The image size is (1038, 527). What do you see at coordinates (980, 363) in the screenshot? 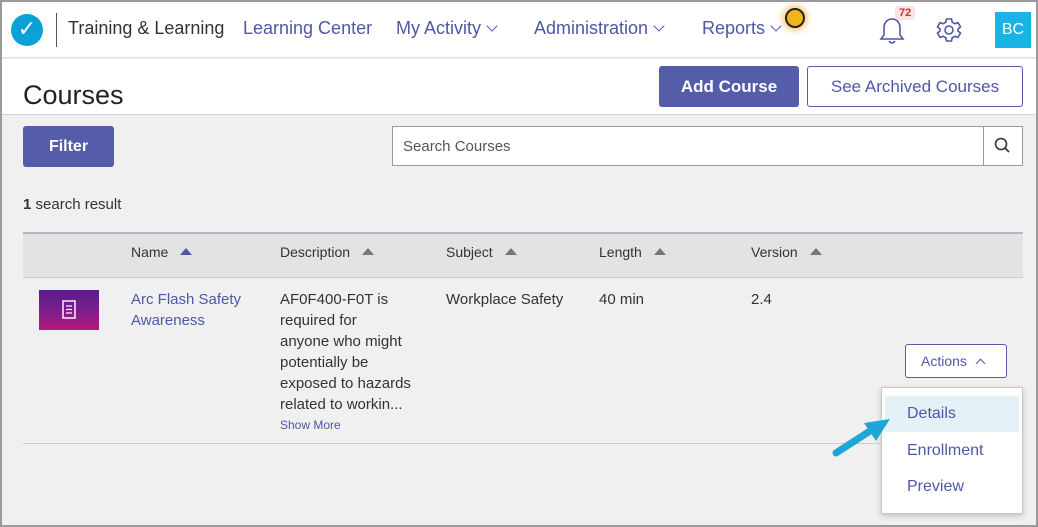
I see `chevron-up-icon` at bounding box center [980, 363].